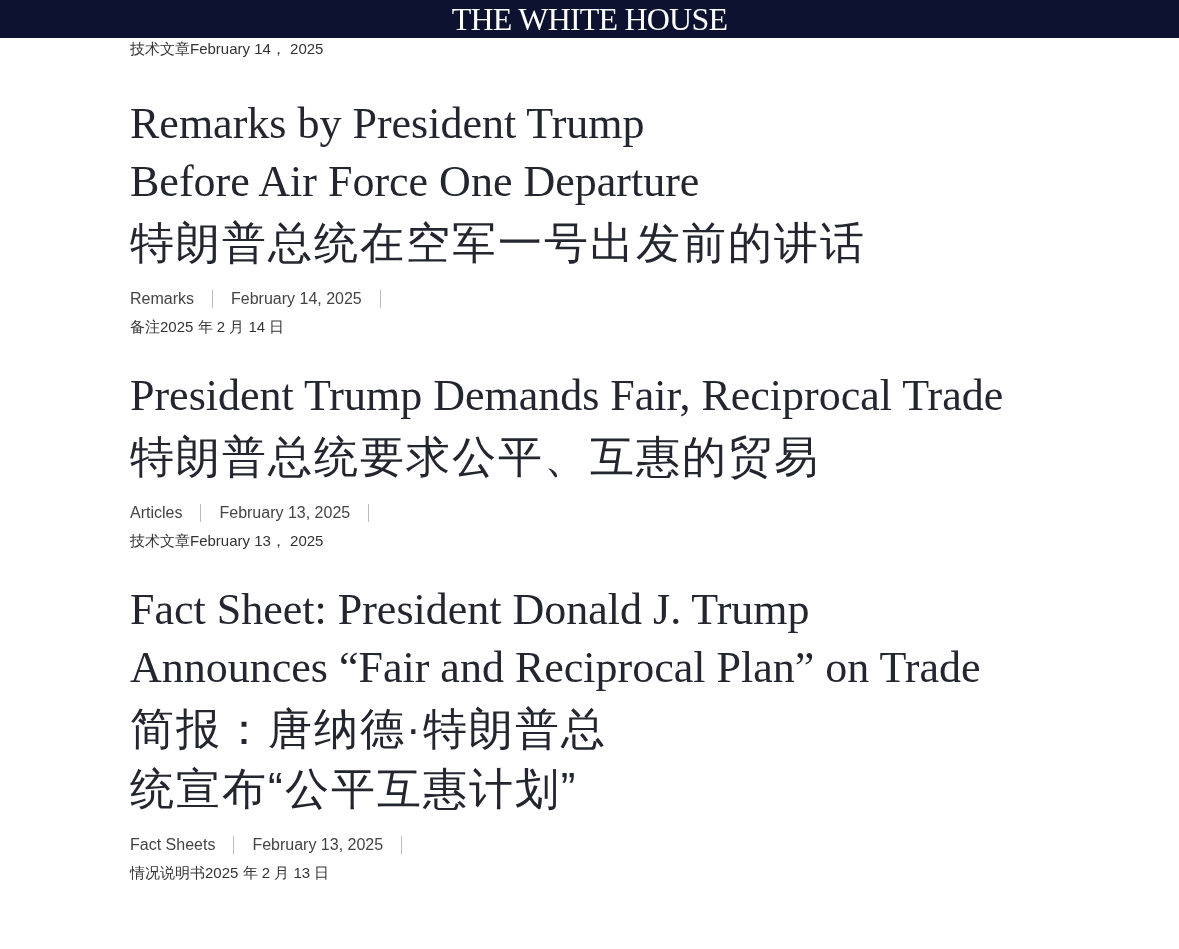 This screenshot has width=1179, height=949. Describe the element at coordinates (227, 49) in the screenshot. I see `meta-translation: 技术文章February 14， 2025` at that location.